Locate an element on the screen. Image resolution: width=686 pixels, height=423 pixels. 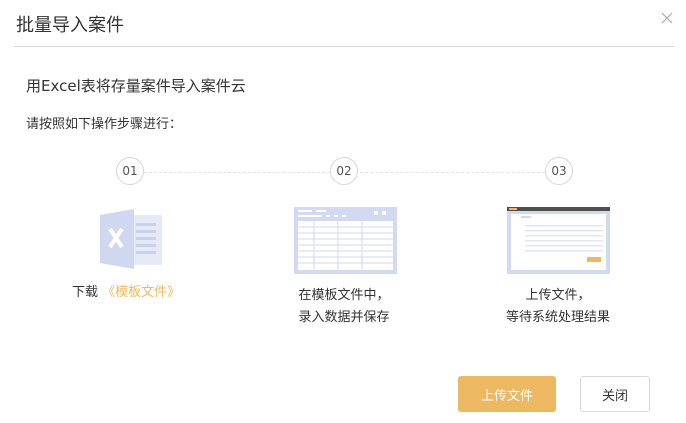
header-divider is located at coordinates (344, 46).